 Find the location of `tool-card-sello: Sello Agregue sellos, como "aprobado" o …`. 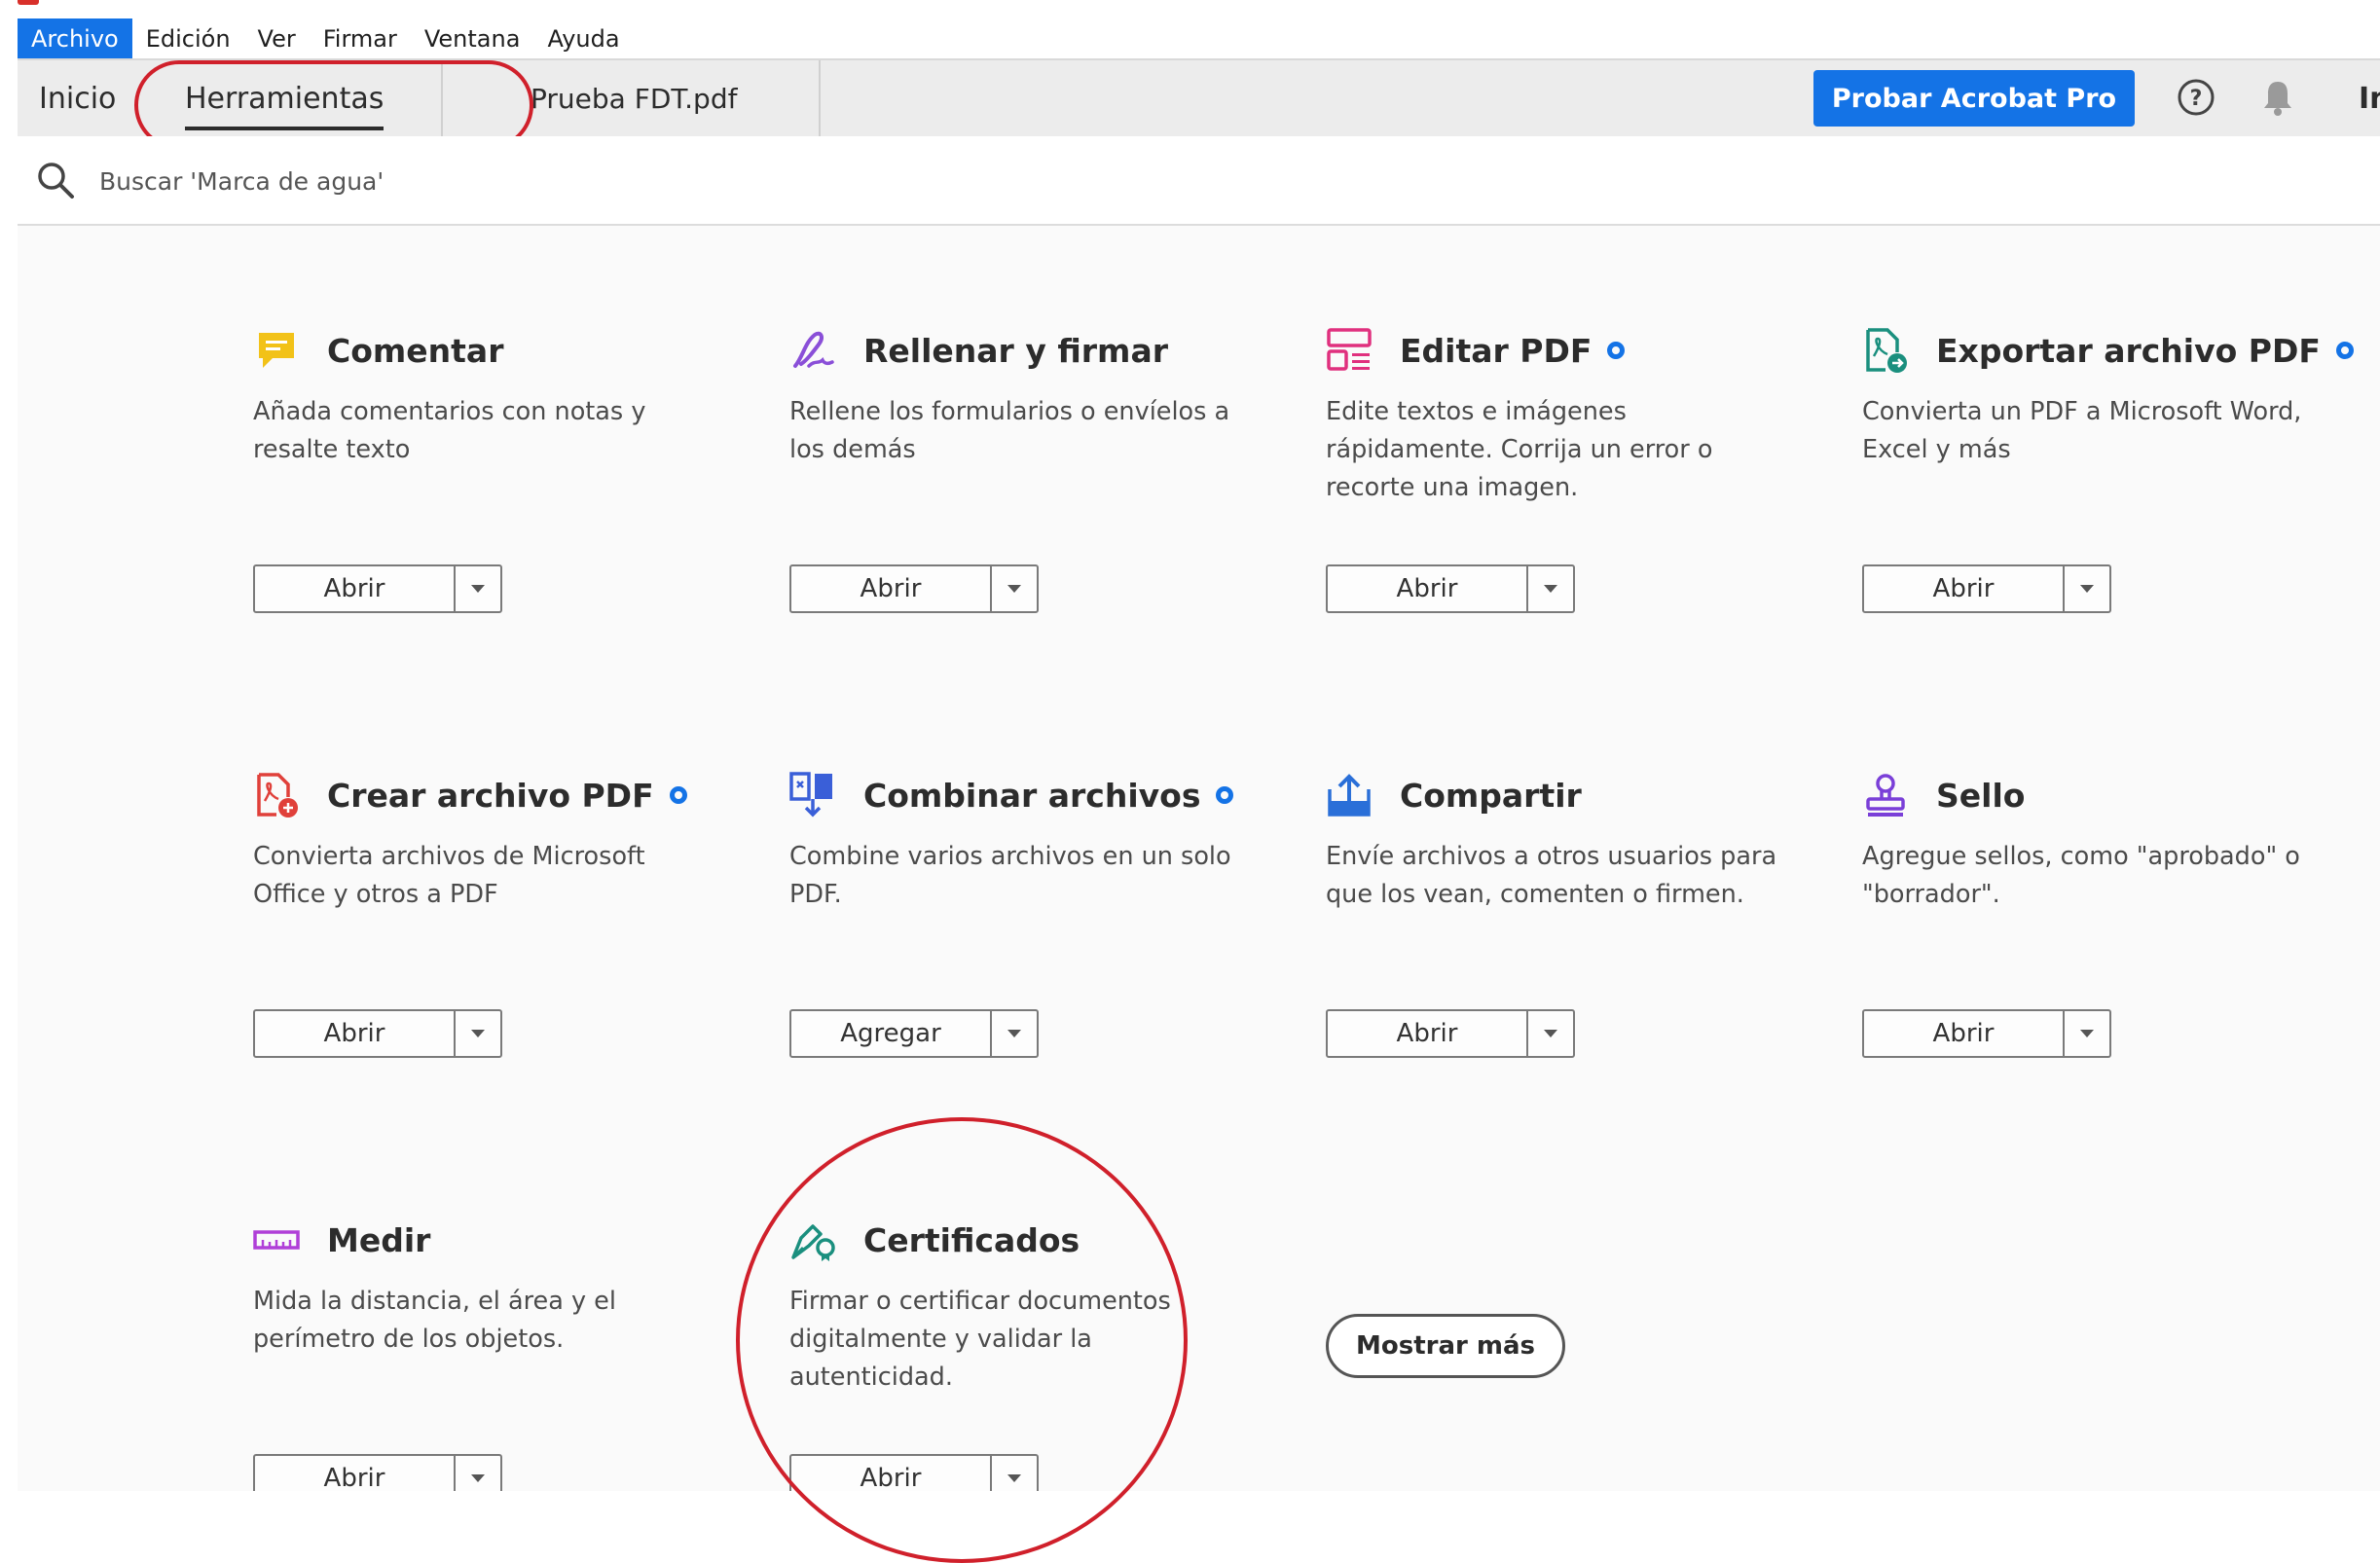

tool-card-sello: Sello Agregue sellos, como "aprobado" o … is located at coordinates (2105, 913).